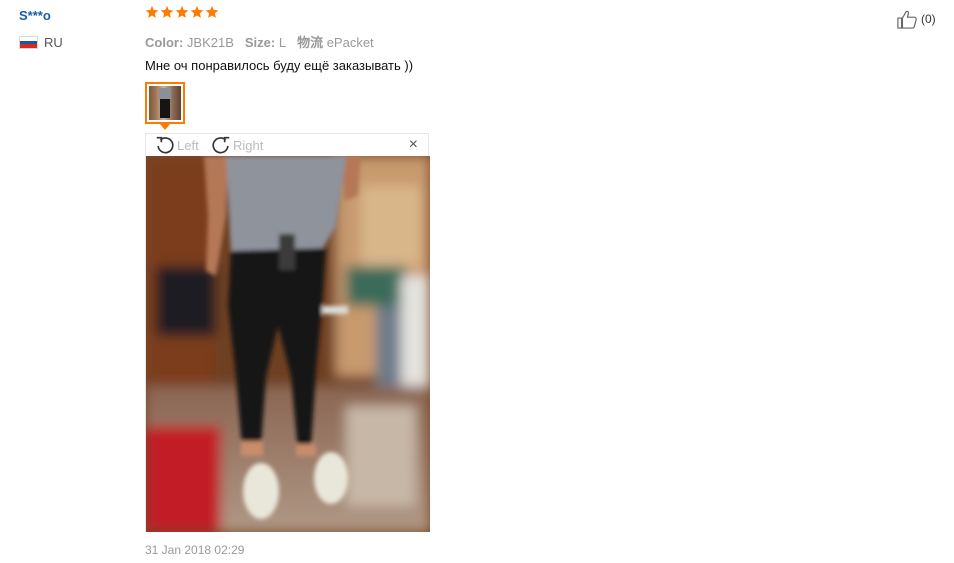 This screenshot has height=563, width=954. What do you see at coordinates (221, 145) in the screenshot?
I see `rotate-right-icon` at bounding box center [221, 145].